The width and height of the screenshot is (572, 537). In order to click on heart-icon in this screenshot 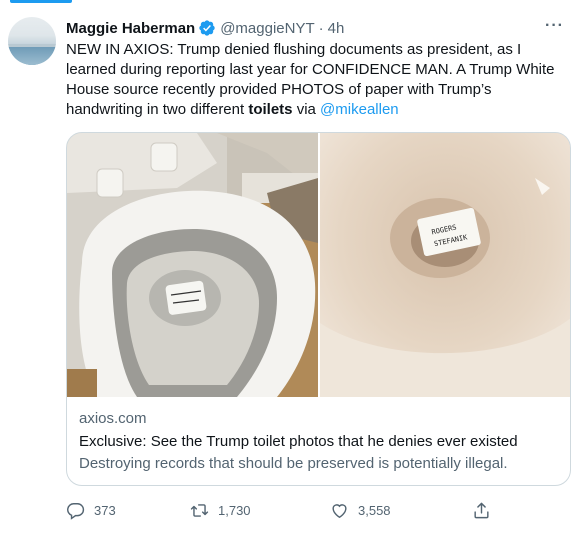, I will do `click(339, 510)`.